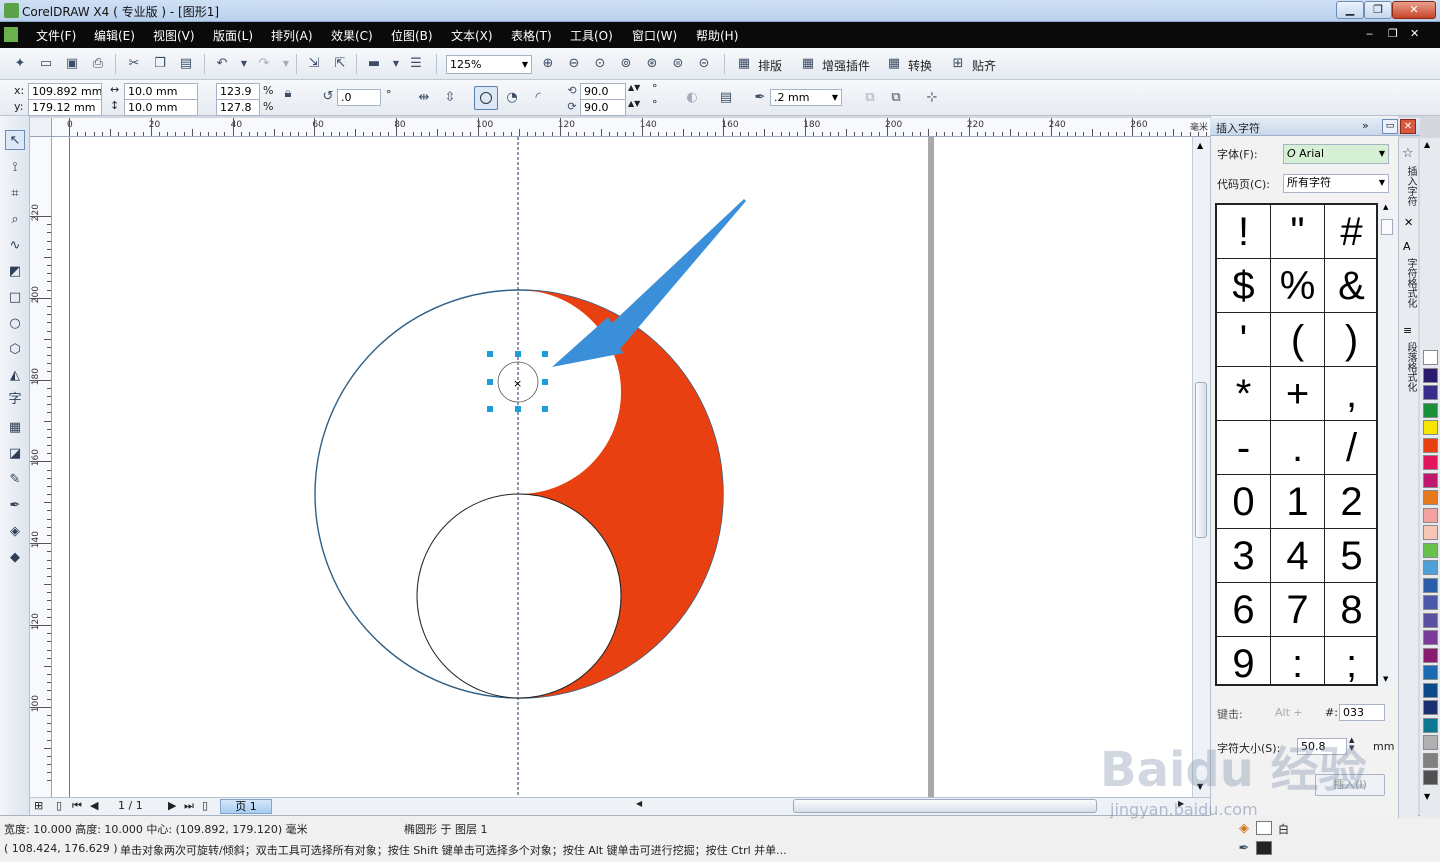  Describe the element at coordinates (264, 64) in the screenshot. I see `redo-icon: ↷` at that location.